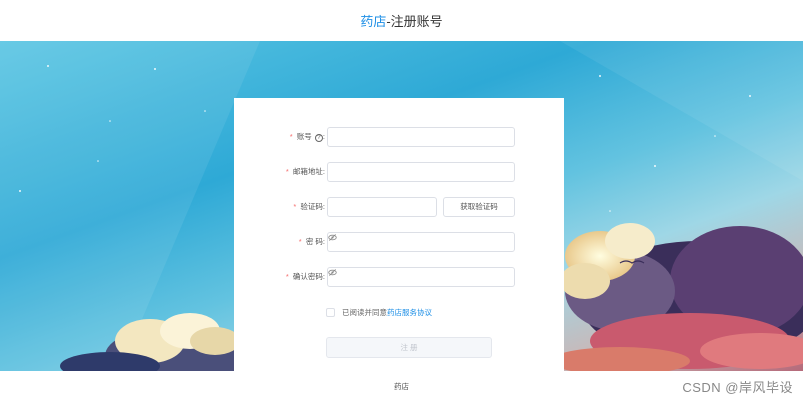 Image resolution: width=803 pixels, height=402 pixels. I want to click on header-brand: 药店, so click(373, 20).